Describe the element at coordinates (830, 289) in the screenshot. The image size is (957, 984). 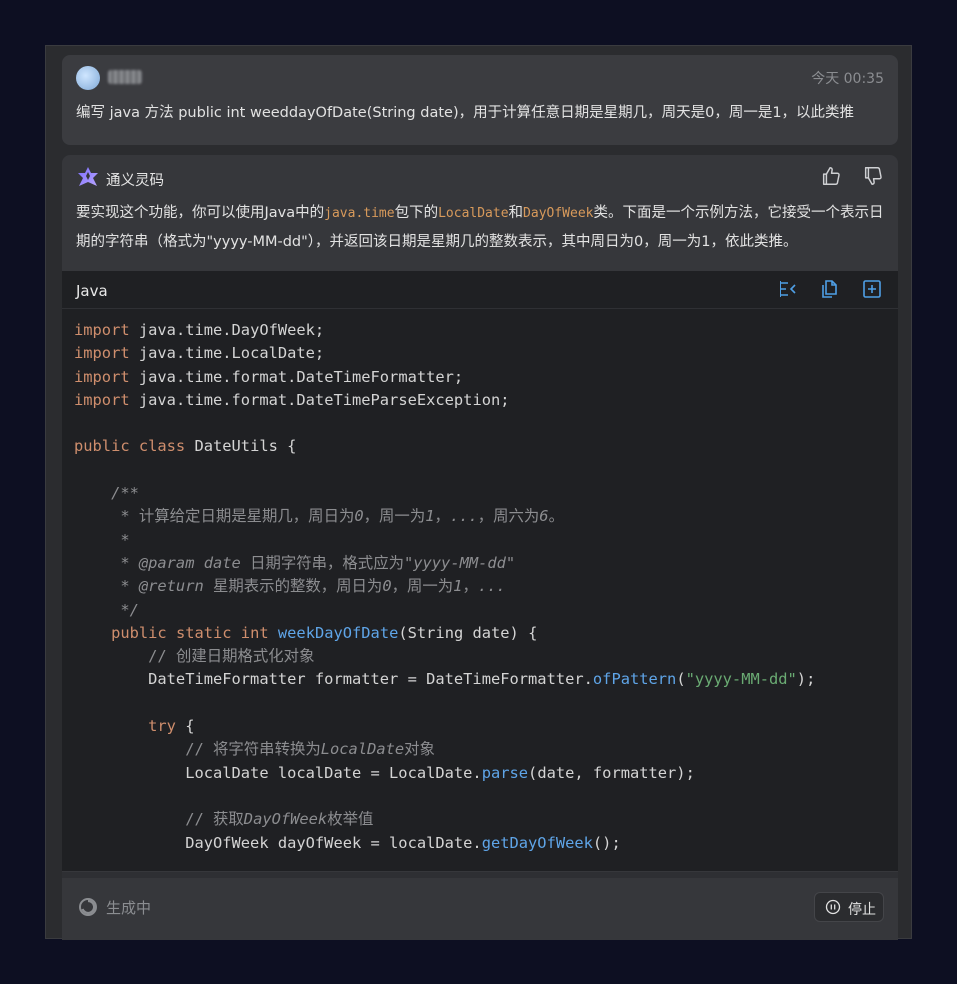
I see `copy-icon` at that location.